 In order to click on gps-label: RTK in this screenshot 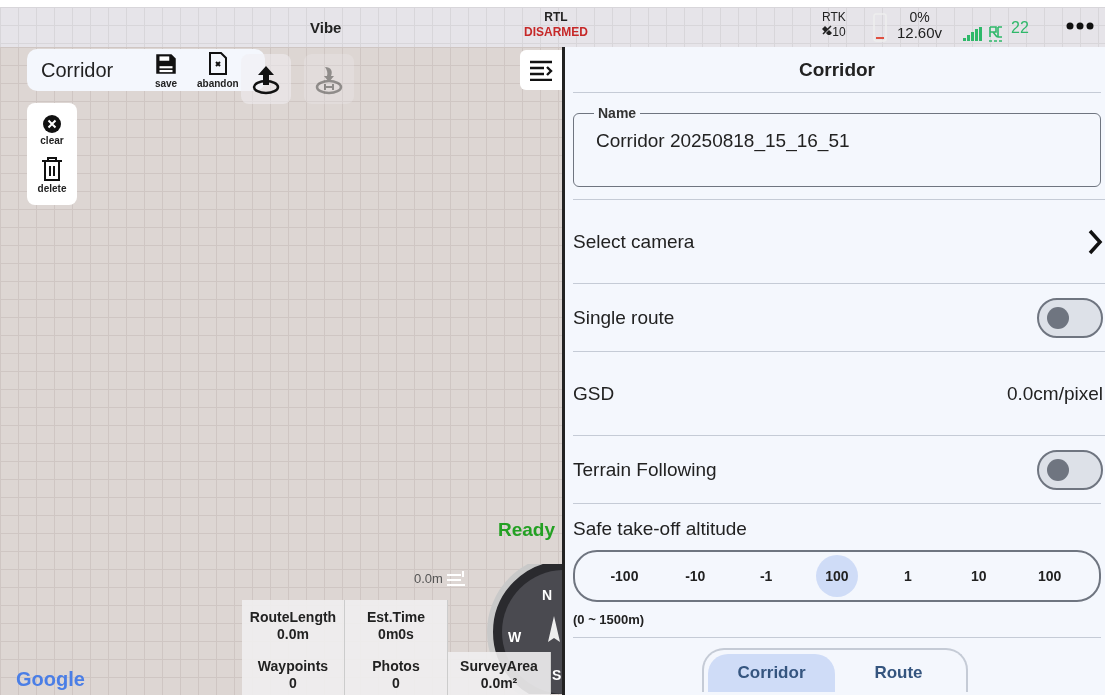, I will do `click(834, 17)`.